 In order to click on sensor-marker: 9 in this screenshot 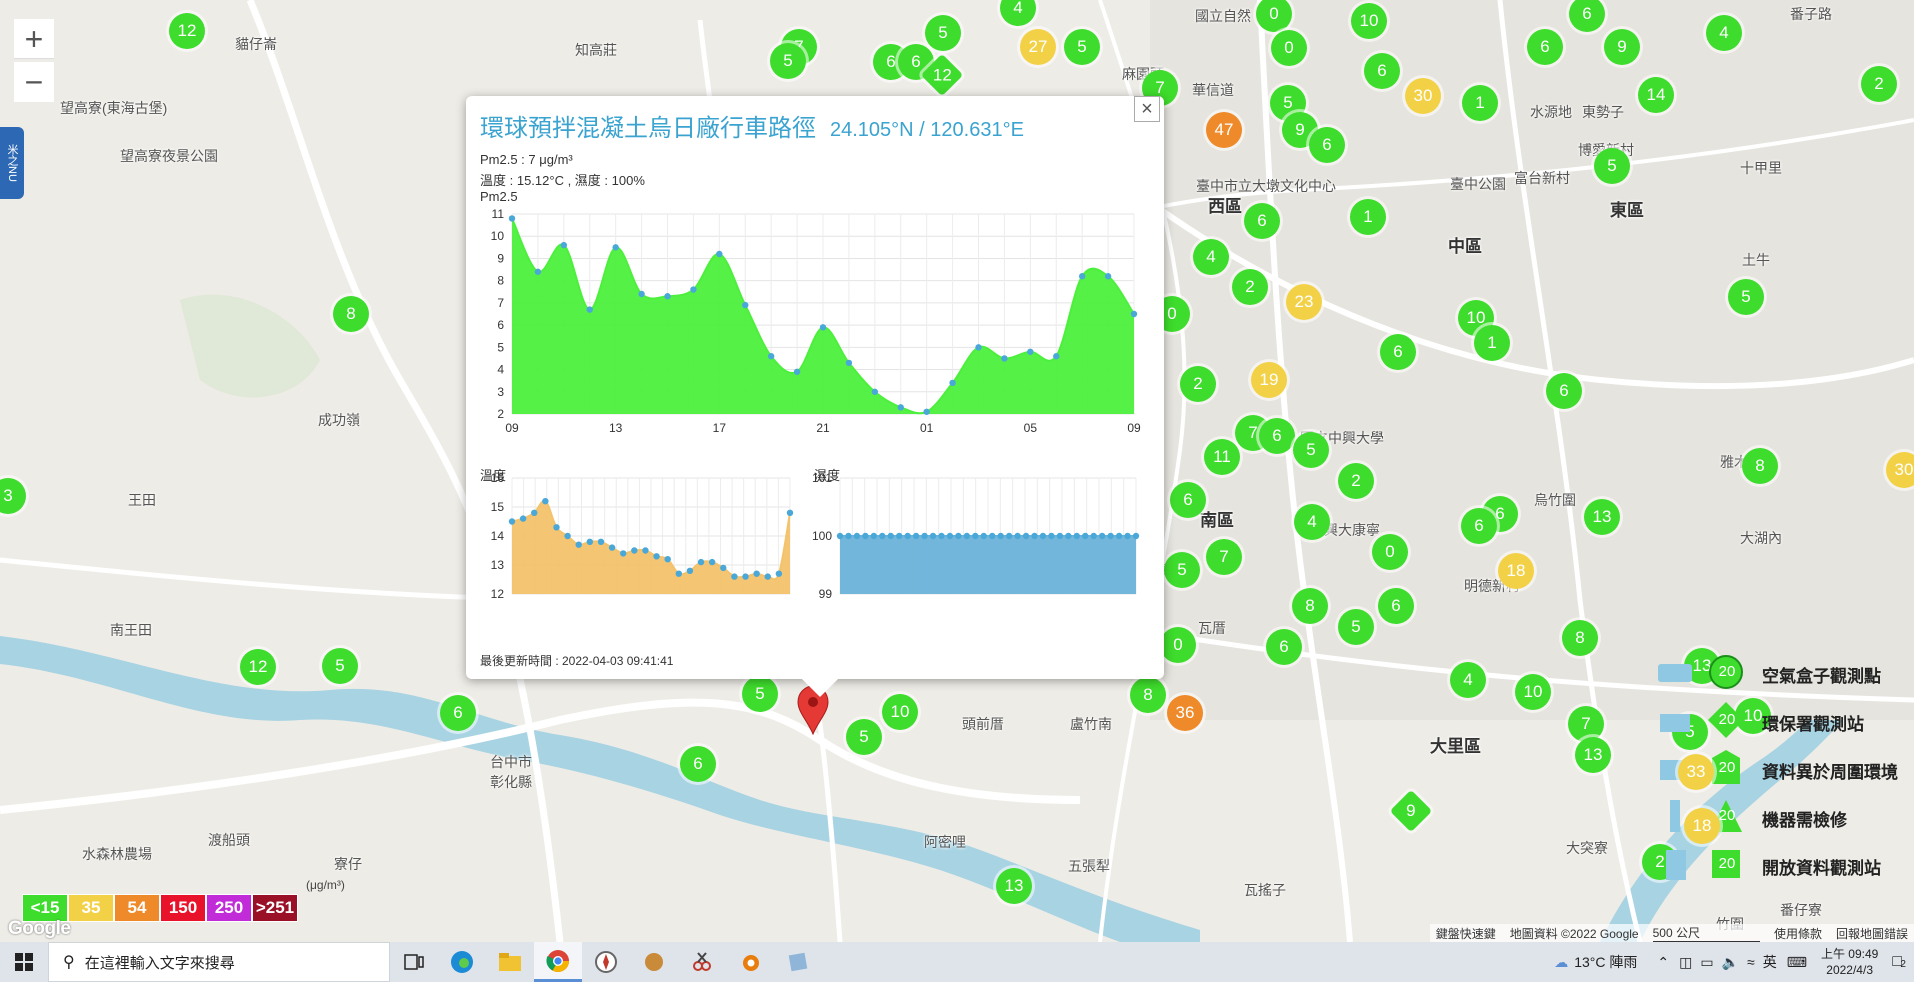, I will do `click(1622, 47)`.